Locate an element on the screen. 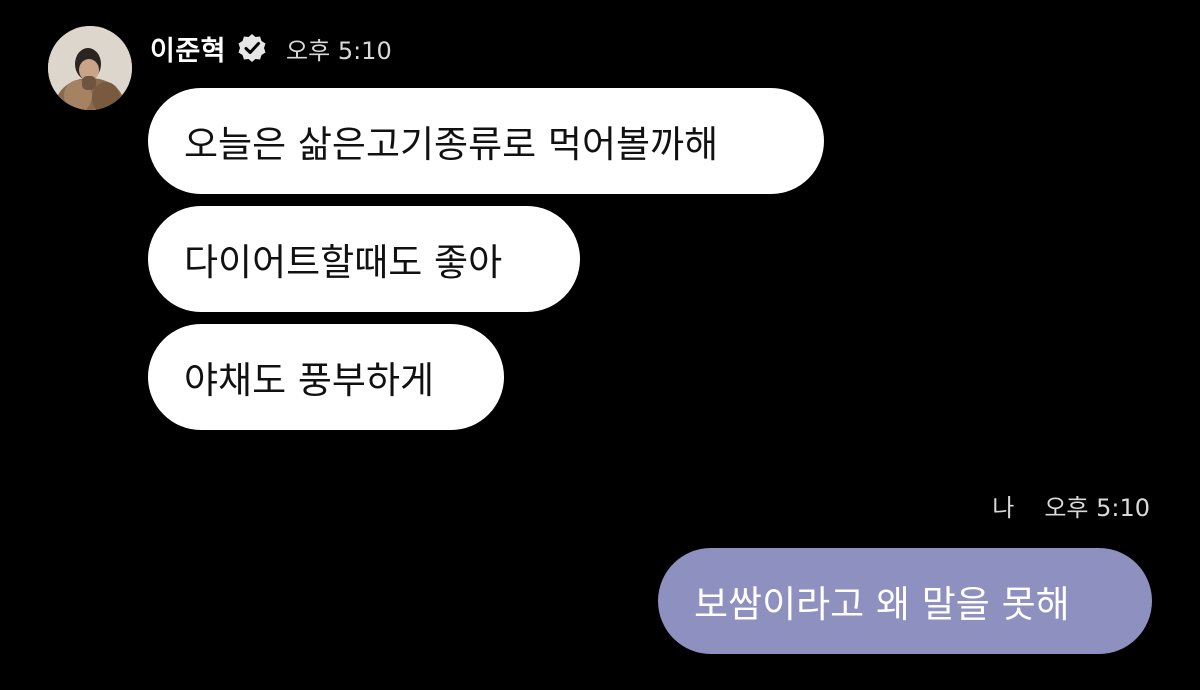 This screenshot has width=1200, height=690. sender-message-time: 오후 5:10 is located at coordinates (339, 50).